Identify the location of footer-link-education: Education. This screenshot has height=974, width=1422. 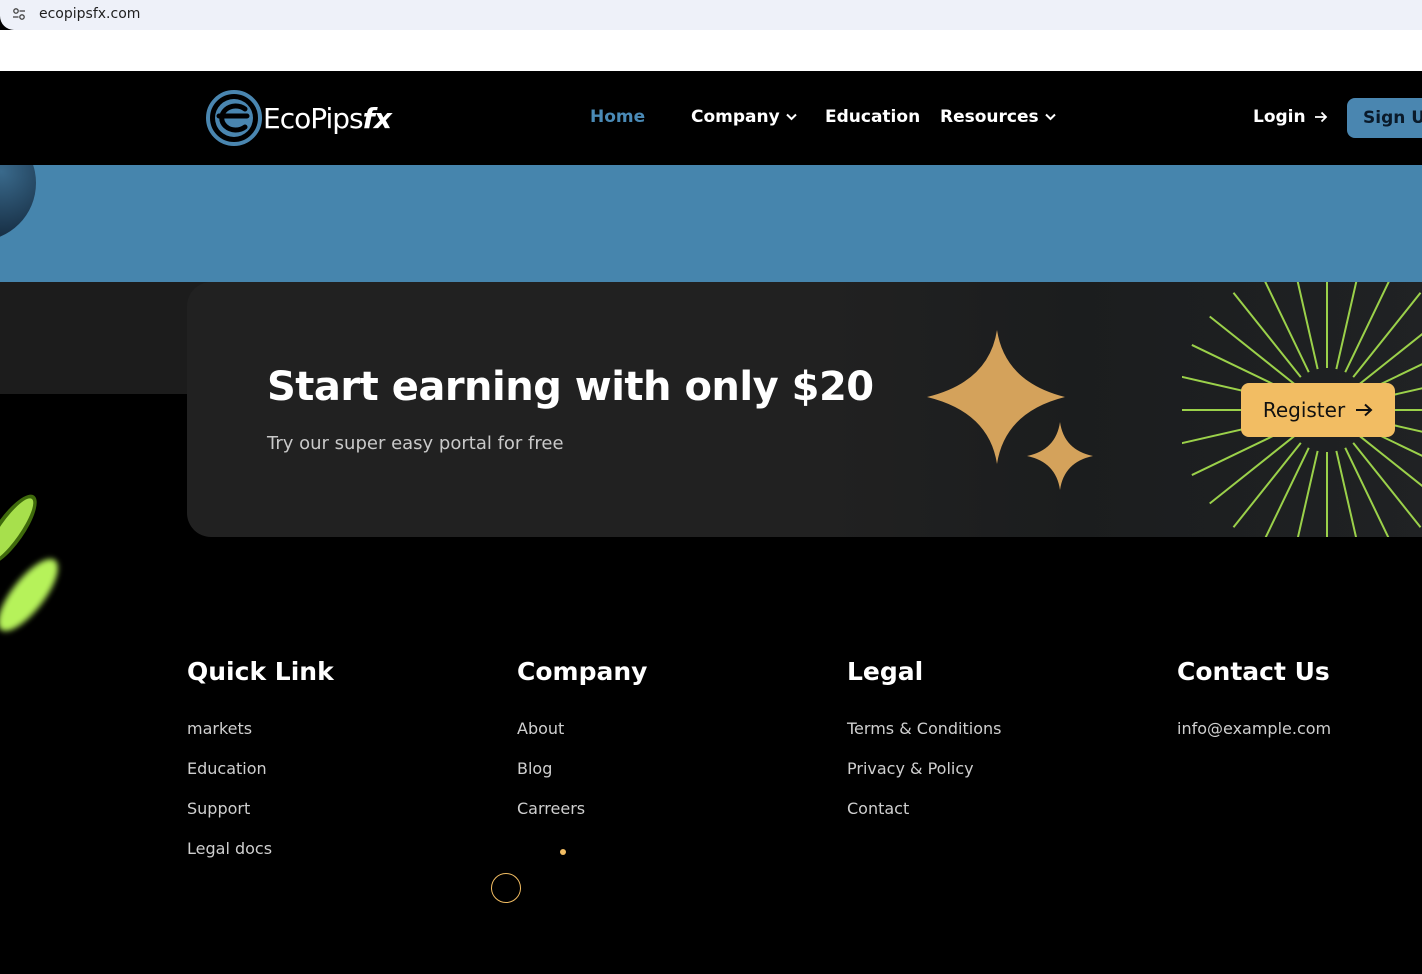
(260, 778).